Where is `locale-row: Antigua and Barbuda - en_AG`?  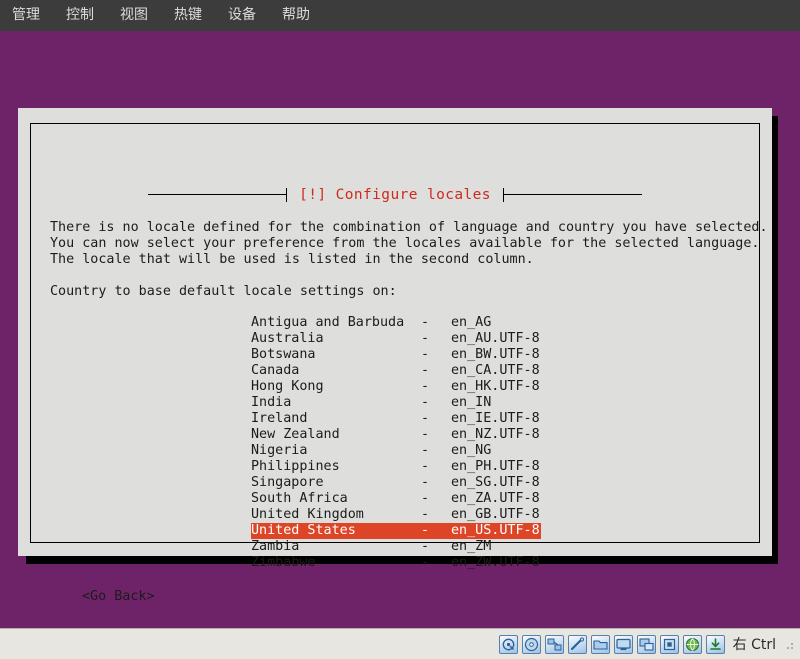 locale-row: Antigua and Barbuda - en_AG is located at coordinates (396, 323).